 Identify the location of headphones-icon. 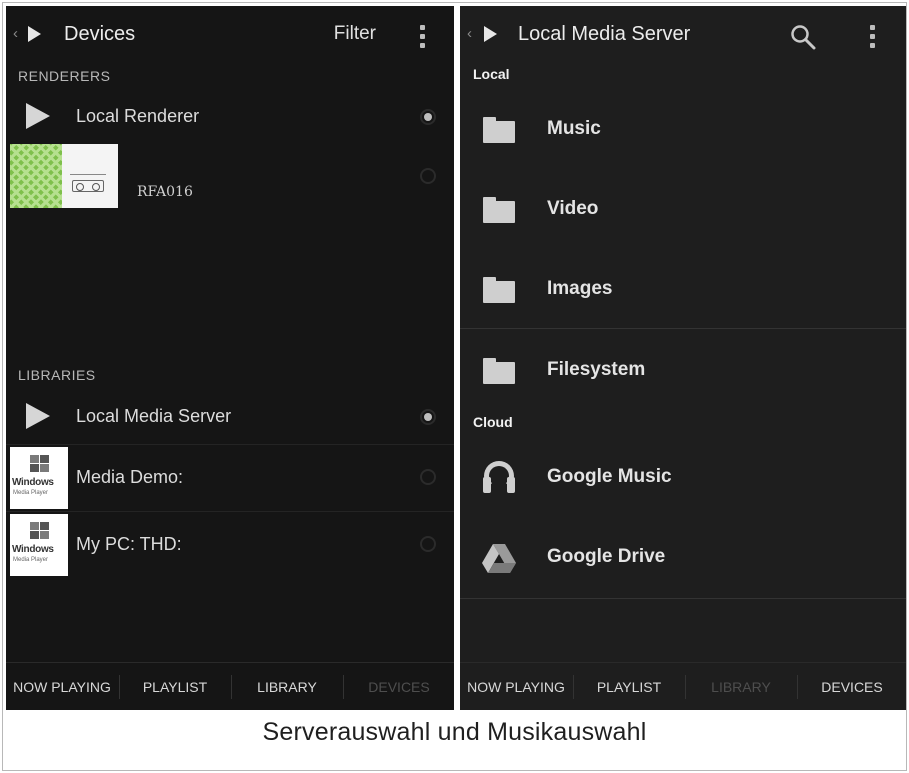
(499, 477).